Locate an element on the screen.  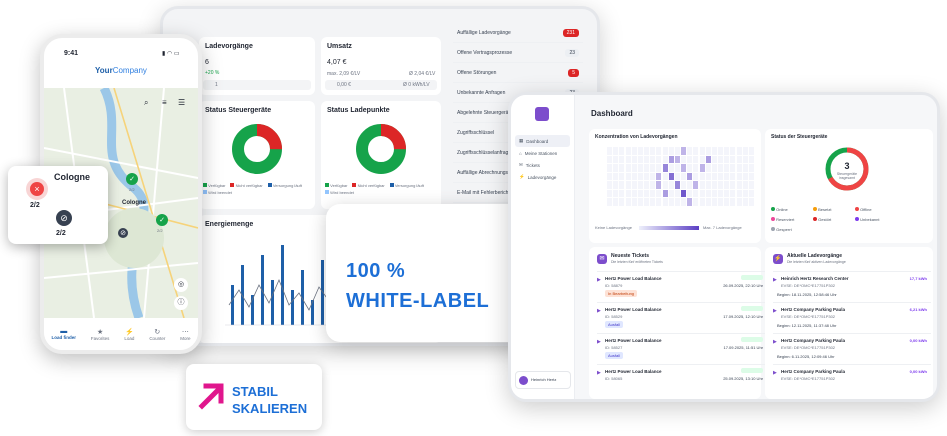
user-chip: Heinrich Hertz is located at coordinates (543, 380).